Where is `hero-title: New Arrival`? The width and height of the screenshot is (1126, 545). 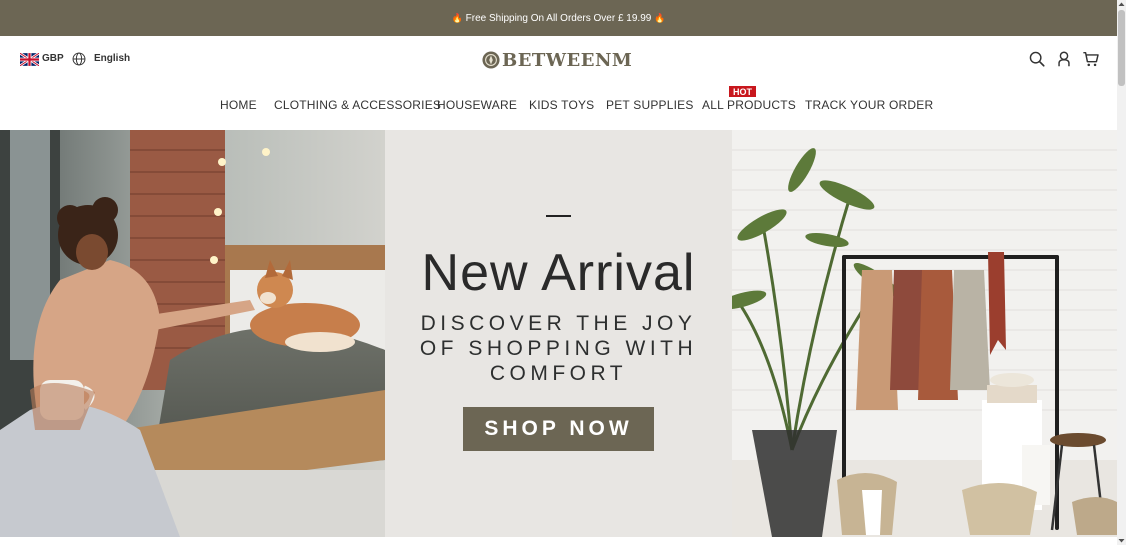
hero-title: New Arrival is located at coordinates (558, 273).